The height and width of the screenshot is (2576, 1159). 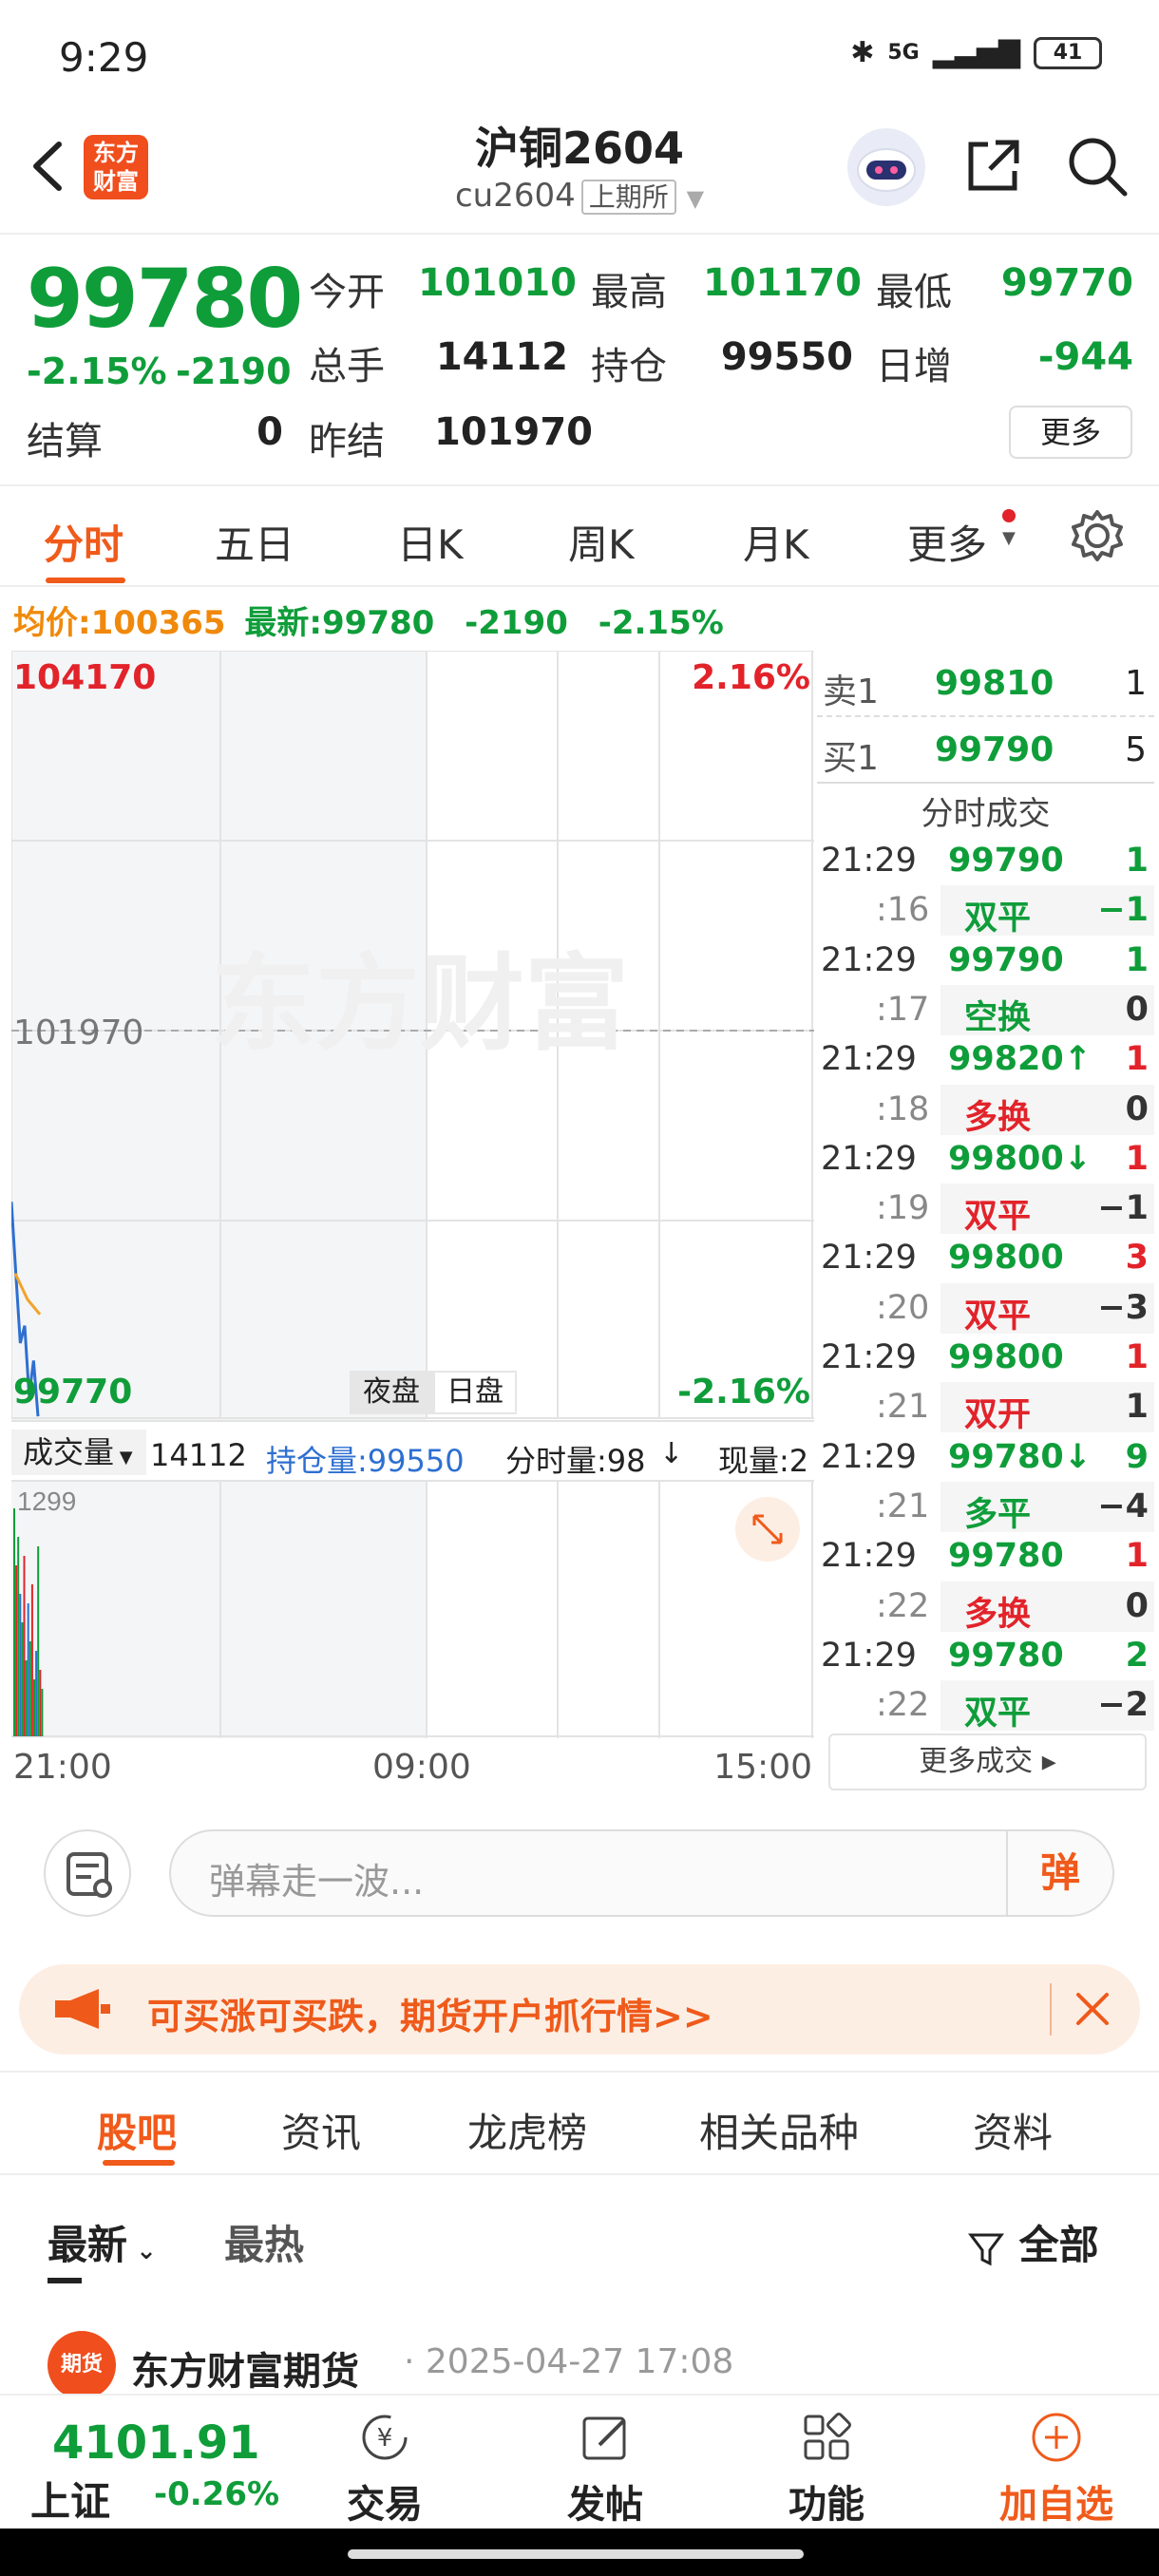 I want to click on tab-news: 资讯, so click(x=321, y=2130).